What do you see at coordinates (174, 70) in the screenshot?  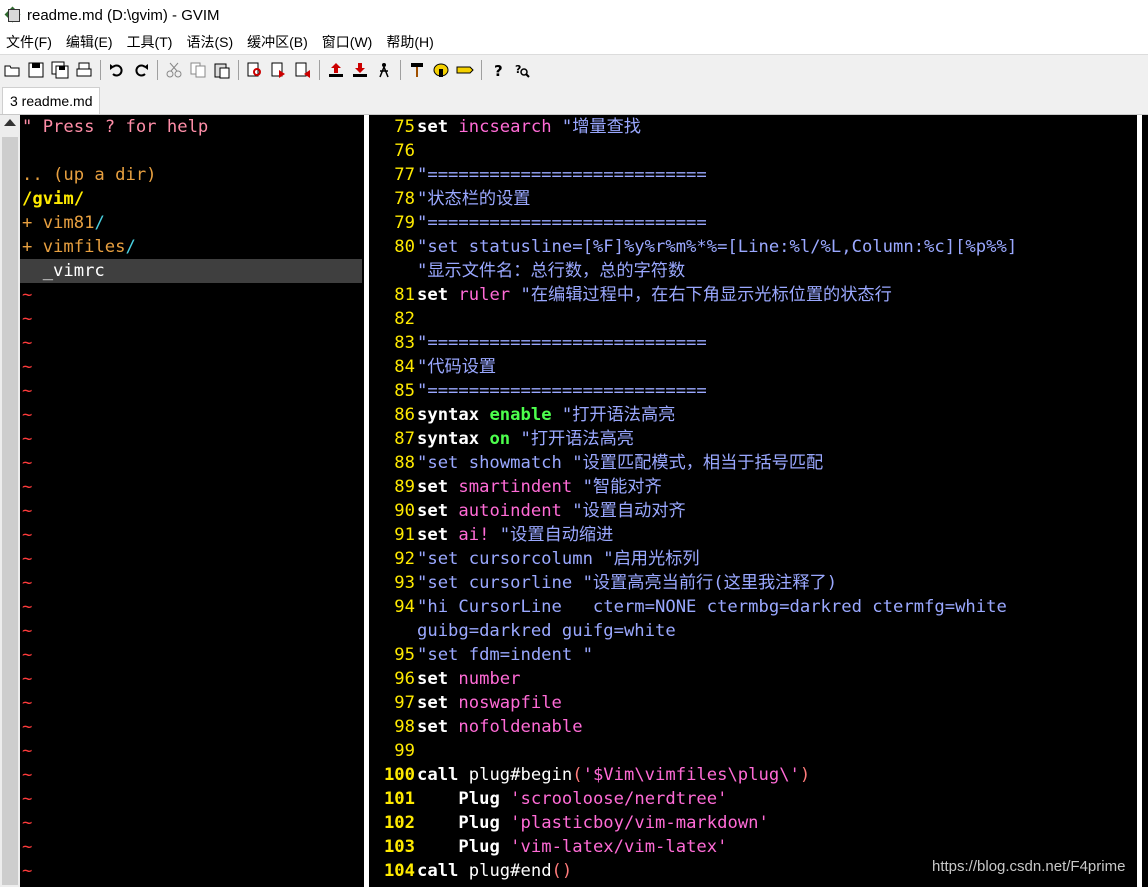 I see `cut-icon` at bounding box center [174, 70].